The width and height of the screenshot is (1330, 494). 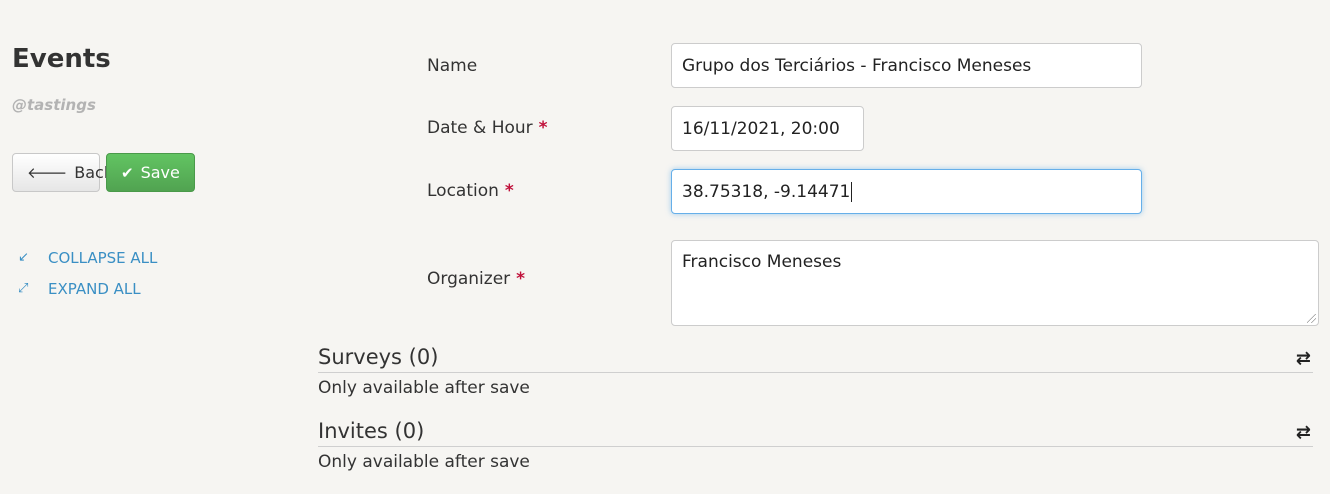 I want to click on page-title: Events, so click(x=61, y=59).